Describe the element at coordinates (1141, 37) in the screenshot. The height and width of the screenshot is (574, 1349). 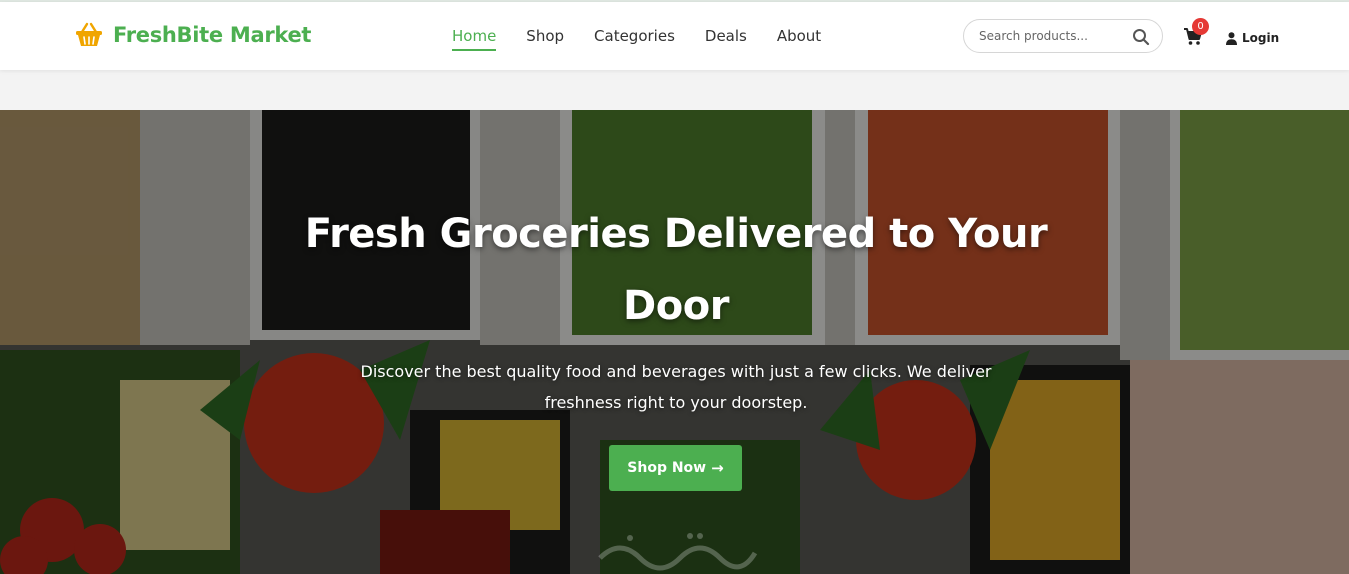
I see `search-icon` at that location.